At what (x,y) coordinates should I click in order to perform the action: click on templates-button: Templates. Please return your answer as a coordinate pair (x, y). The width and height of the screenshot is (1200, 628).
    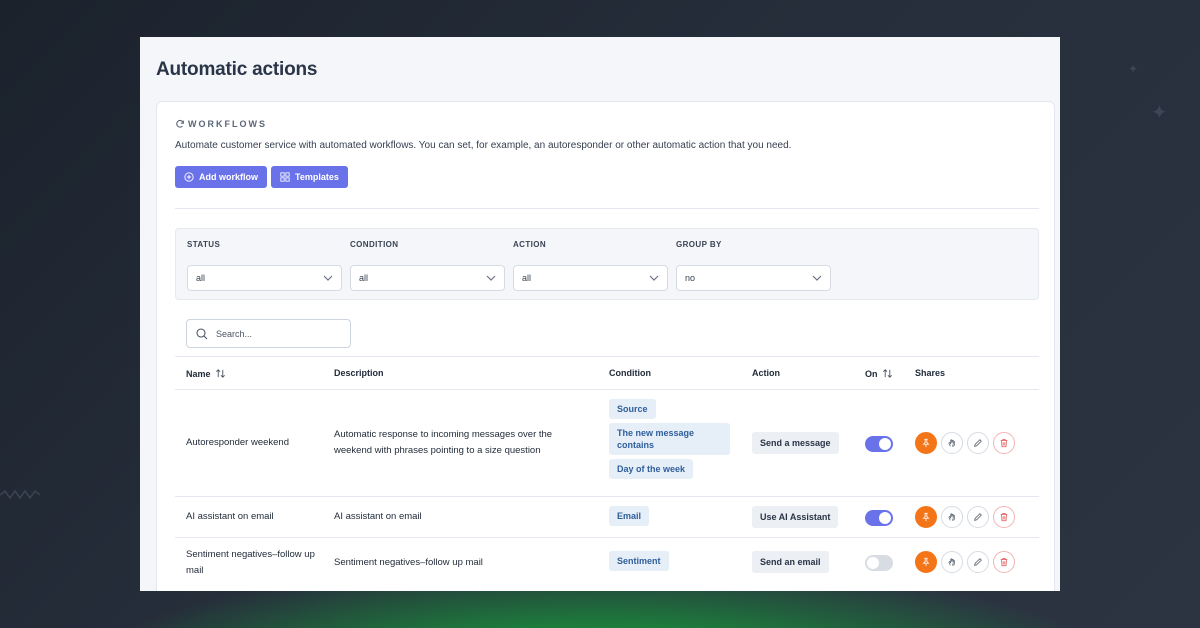
    Looking at the image, I should click on (309, 177).